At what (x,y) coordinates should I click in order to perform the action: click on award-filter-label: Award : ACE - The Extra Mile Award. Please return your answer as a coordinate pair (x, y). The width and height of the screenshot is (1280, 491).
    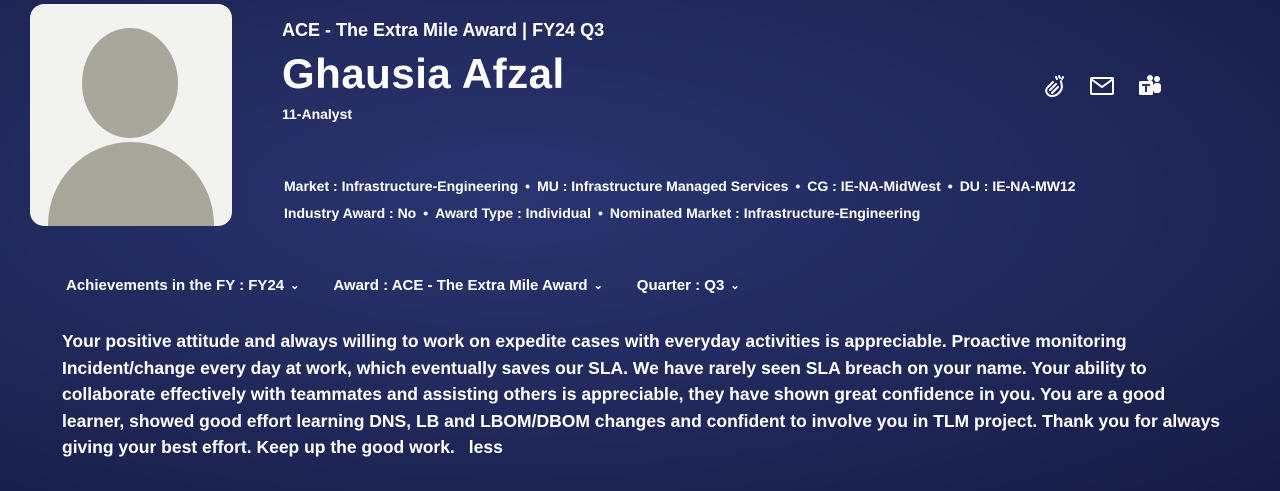
    Looking at the image, I should click on (460, 285).